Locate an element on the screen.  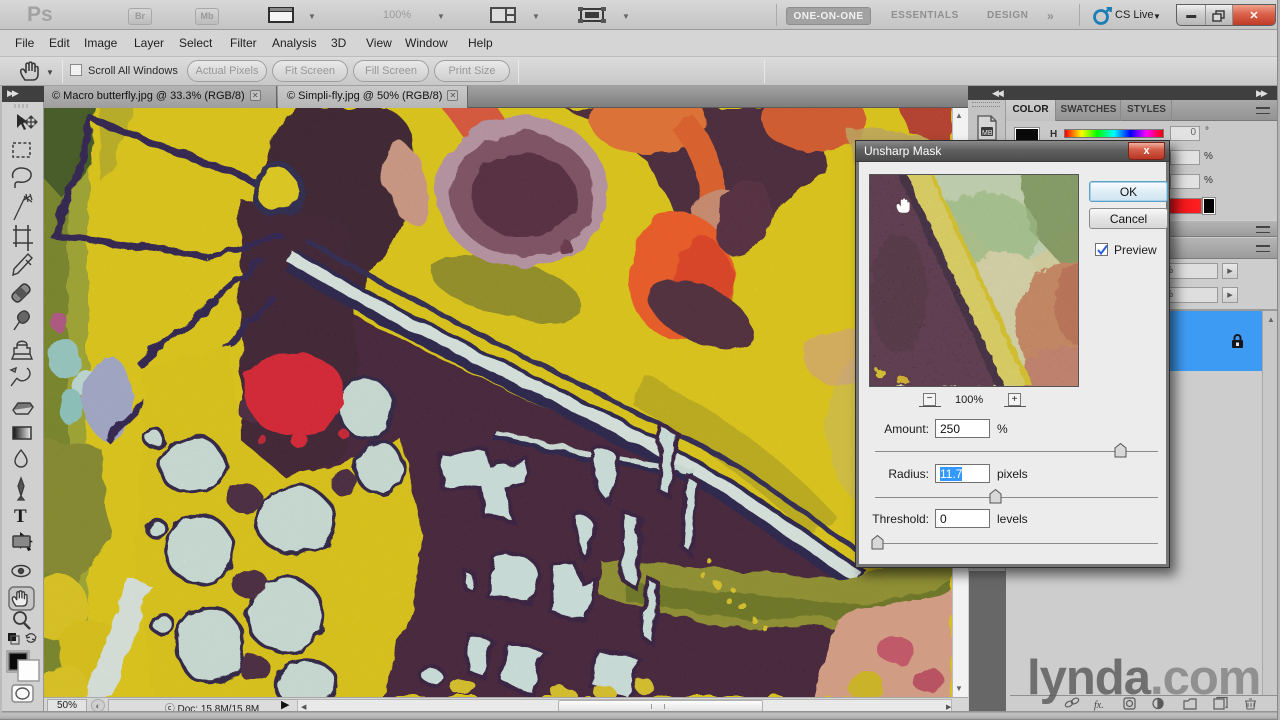
svg-text: T is located at coordinates (20, 516).